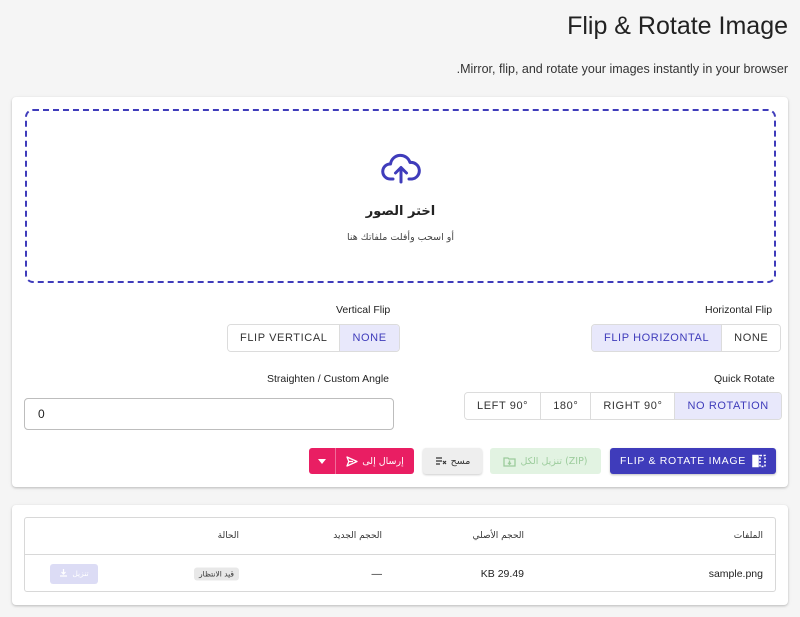 This screenshot has height=617, width=800. What do you see at coordinates (554, 461) in the screenshot?
I see `download-zip-label: تنزيل الكل (ZIP)` at bounding box center [554, 461].